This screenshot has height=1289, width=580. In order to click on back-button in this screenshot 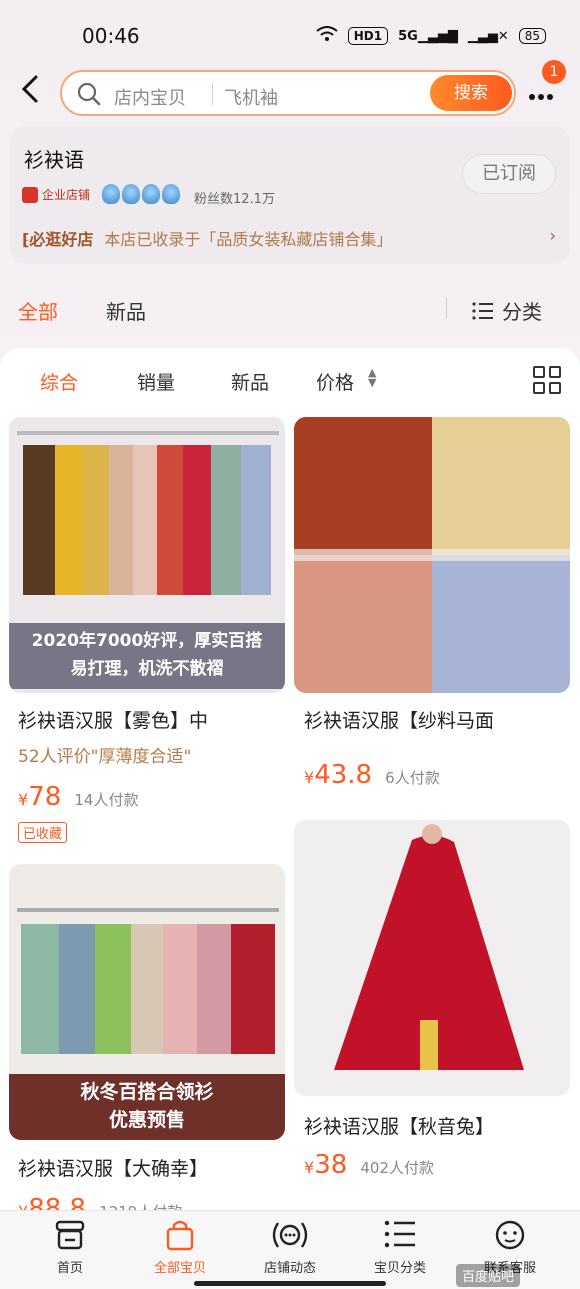, I will do `click(33, 92)`.